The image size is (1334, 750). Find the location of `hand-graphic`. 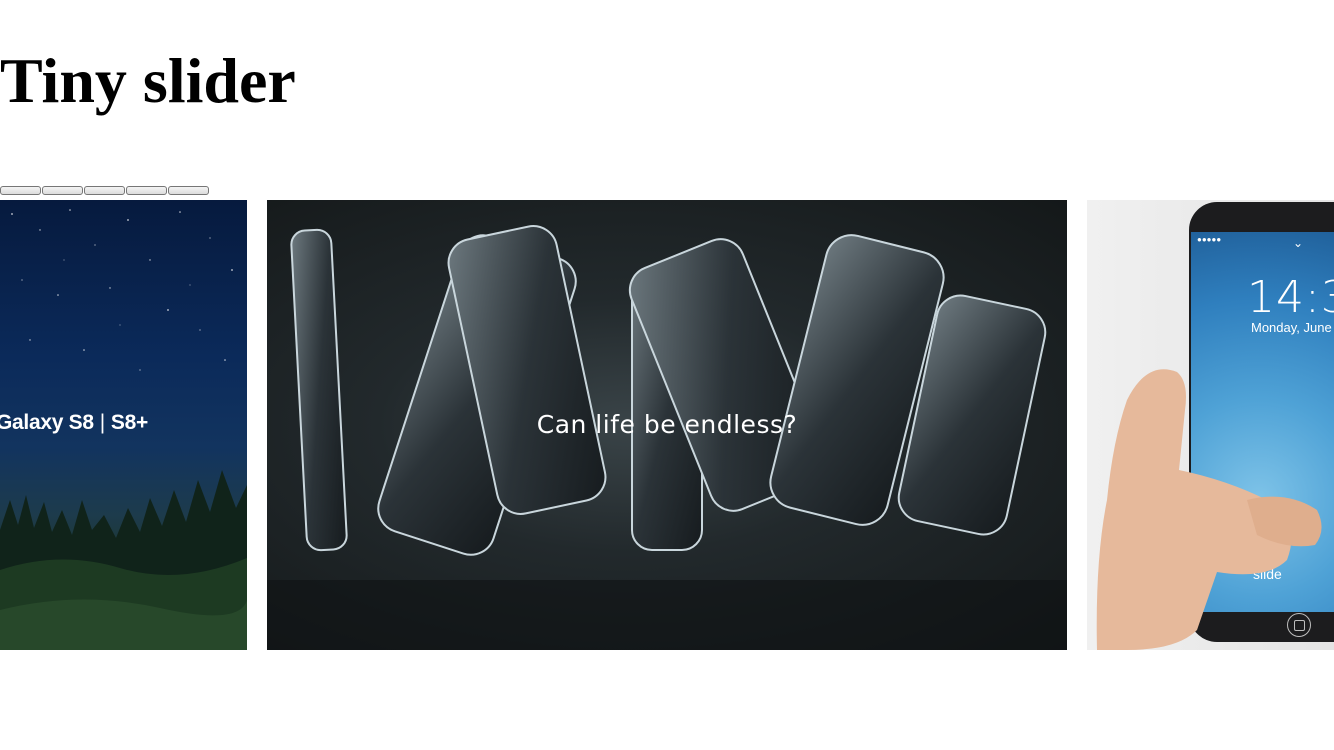

hand-graphic is located at coordinates (1209, 509).